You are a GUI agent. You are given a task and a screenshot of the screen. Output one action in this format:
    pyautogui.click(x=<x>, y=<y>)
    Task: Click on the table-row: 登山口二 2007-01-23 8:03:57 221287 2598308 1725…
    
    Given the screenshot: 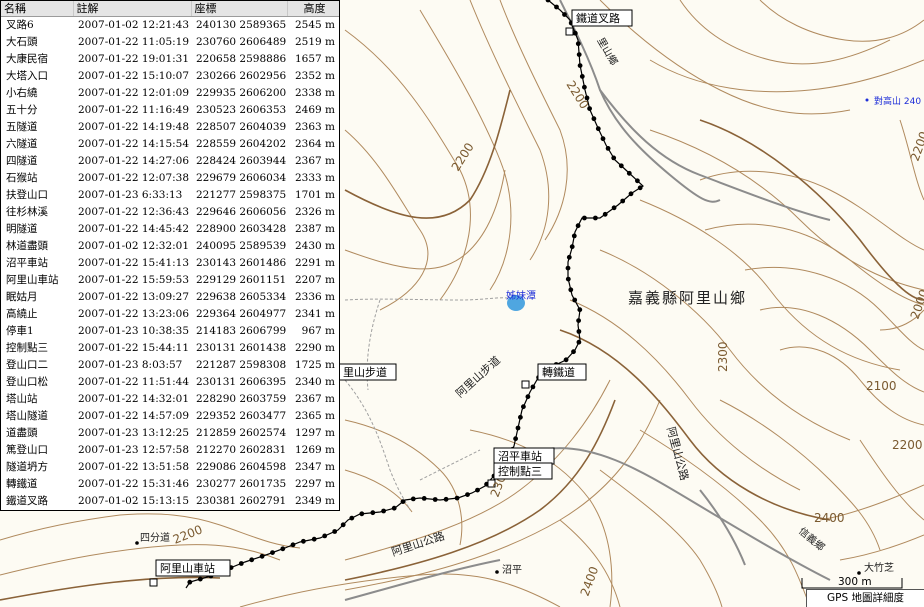 What is the action you would take?
    pyautogui.click(x=170, y=365)
    